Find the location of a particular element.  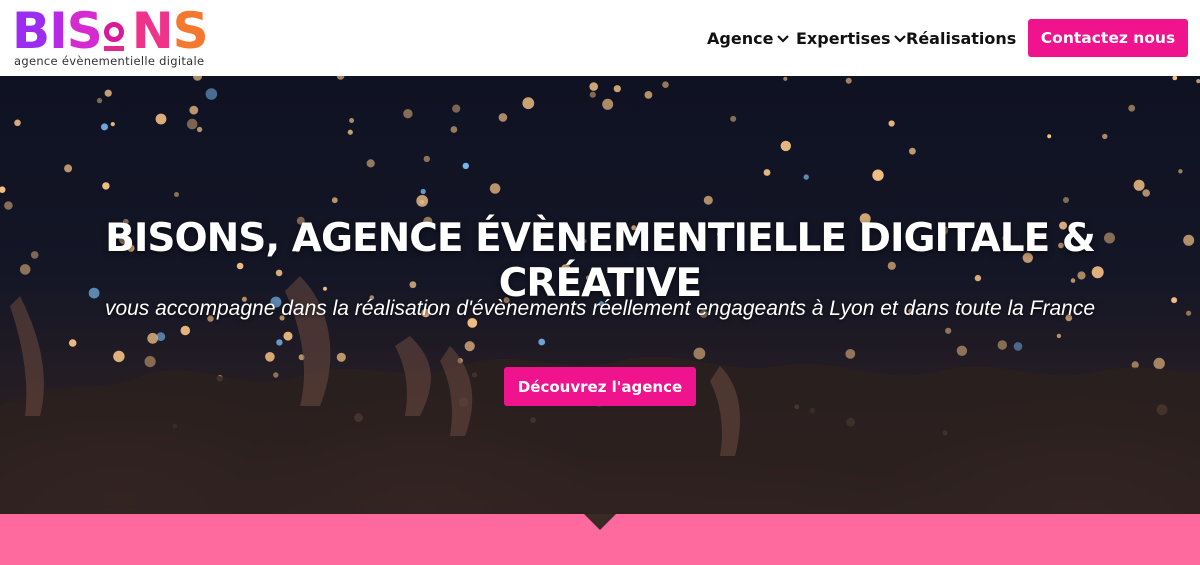

nav-item-expertises-label: Expertises is located at coordinates (843, 38).